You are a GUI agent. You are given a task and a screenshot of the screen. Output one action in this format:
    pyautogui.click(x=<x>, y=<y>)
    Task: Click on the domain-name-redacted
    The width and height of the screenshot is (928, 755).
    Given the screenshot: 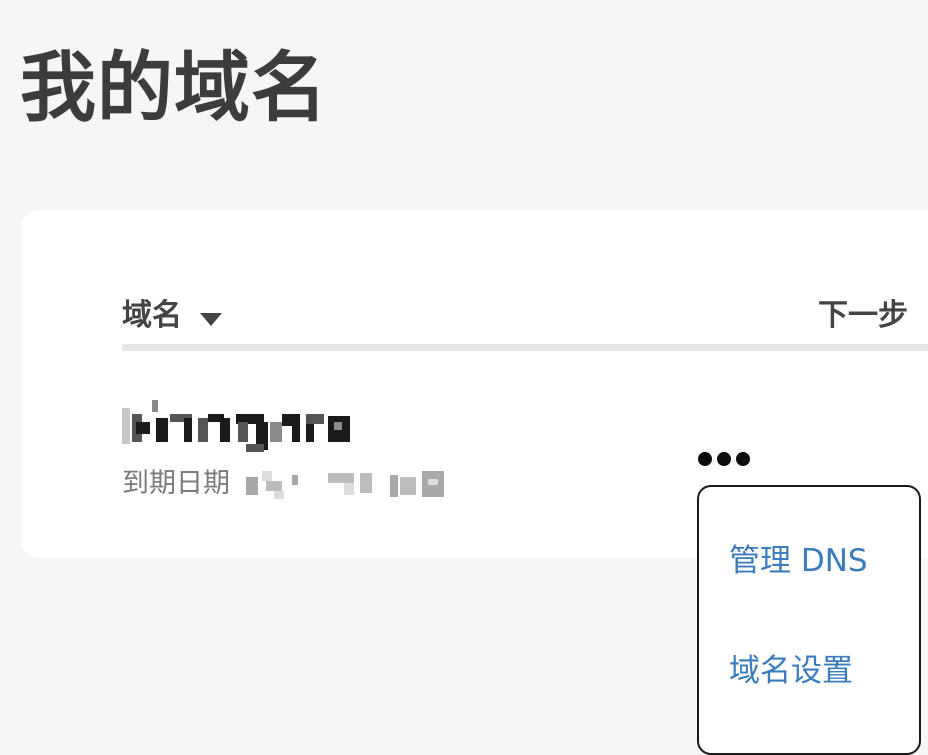 What is the action you would take?
    pyautogui.click(x=242, y=428)
    